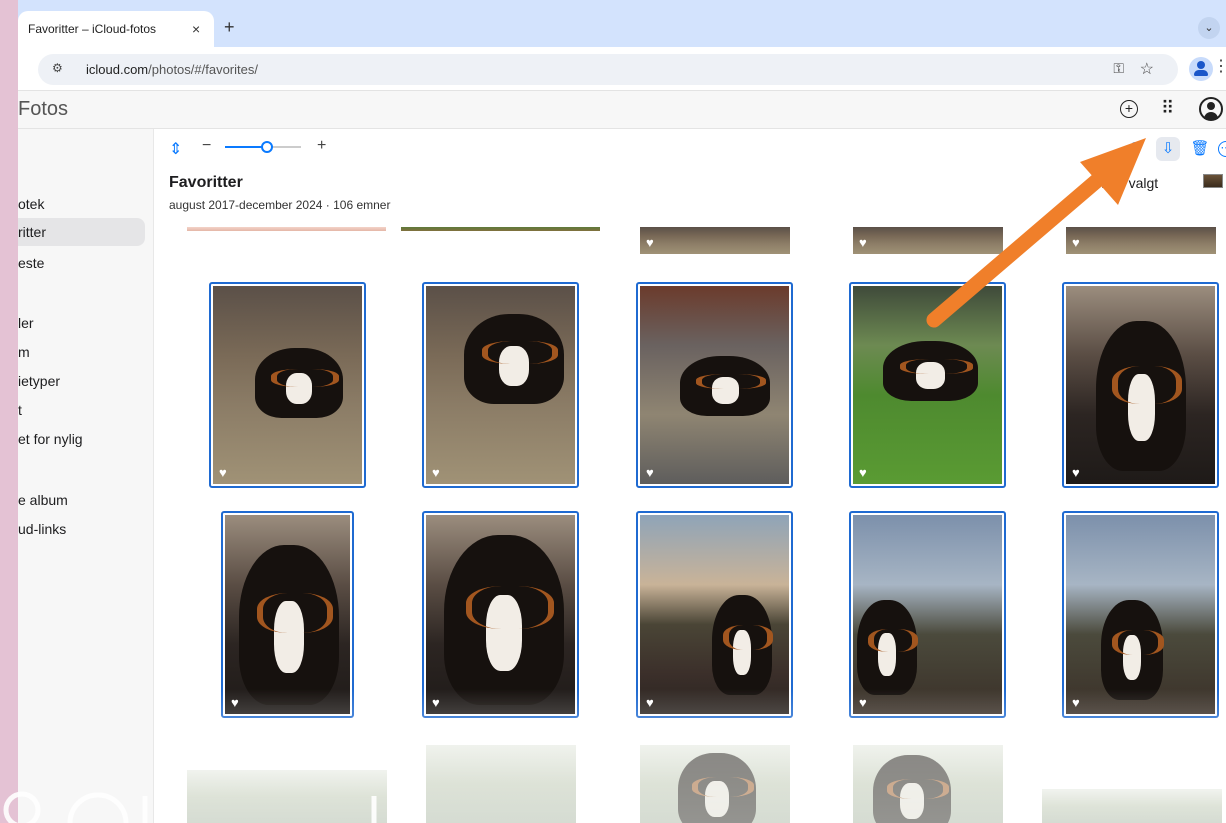 Image resolution: width=1226 pixels, height=823 pixels. Describe the element at coordinates (1147, 69) in the screenshot. I see `star-icon: ☆` at that location.